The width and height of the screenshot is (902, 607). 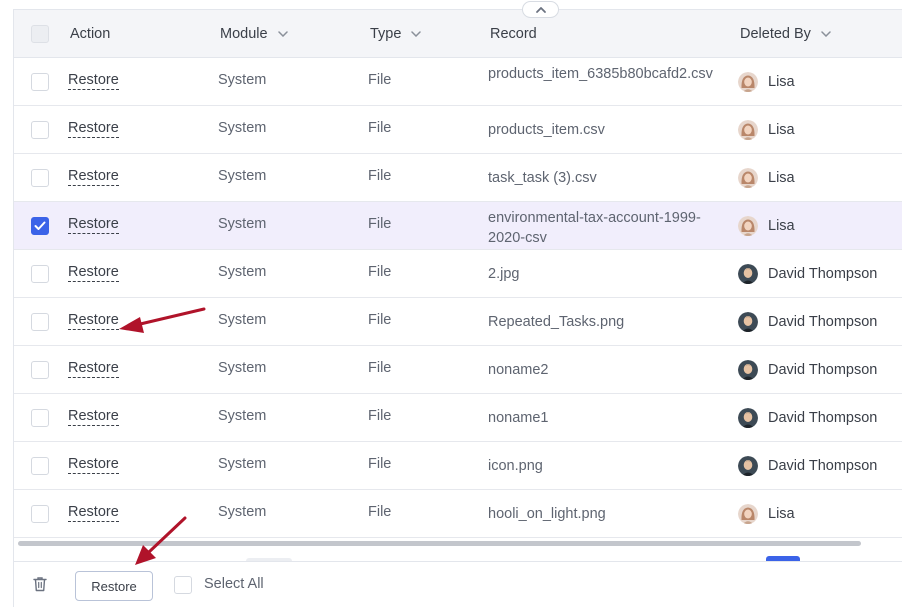 What do you see at coordinates (546, 130) in the screenshot?
I see `record-cell: products_item.csv` at bounding box center [546, 130].